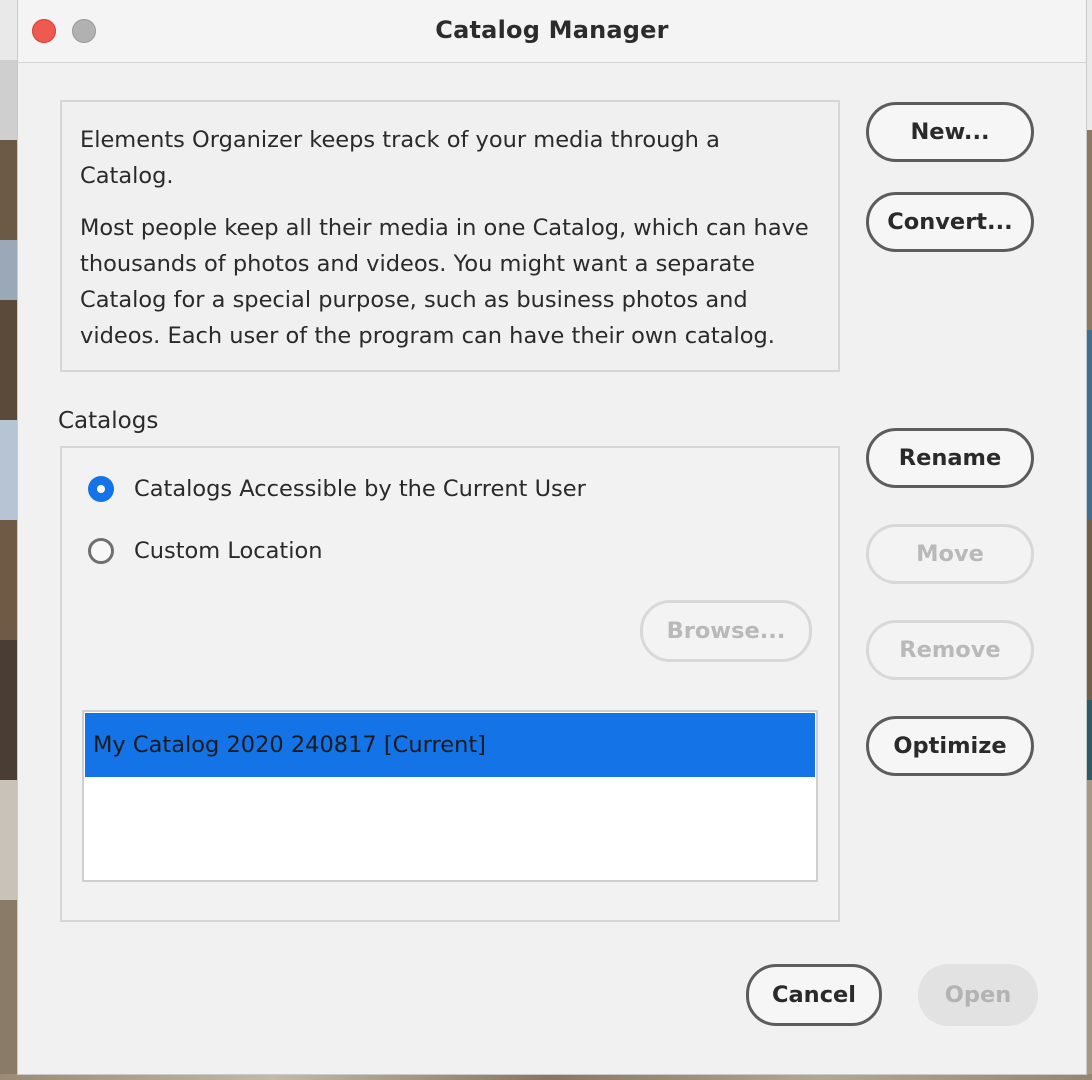  Describe the element at coordinates (101, 489) in the screenshot. I see `radio-selected-icon` at that location.